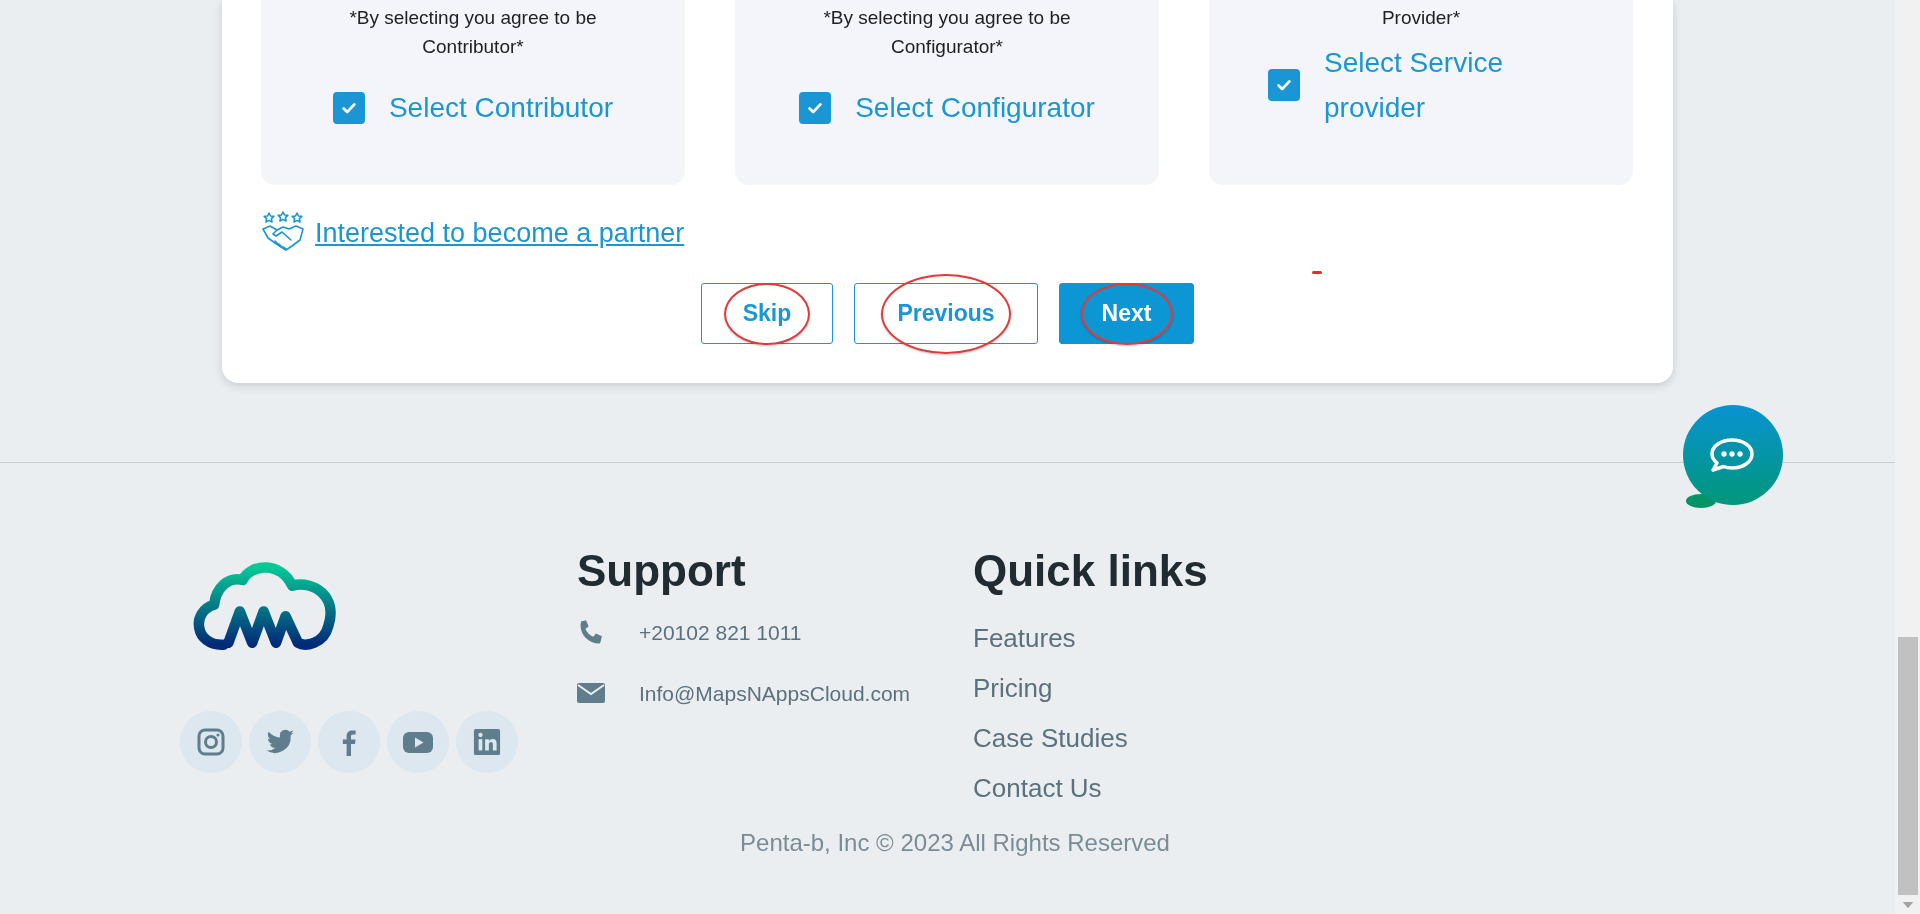  What do you see at coordinates (720, 633) in the screenshot?
I see `phone-number: +20102 821 1011` at bounding box center [720, 633].